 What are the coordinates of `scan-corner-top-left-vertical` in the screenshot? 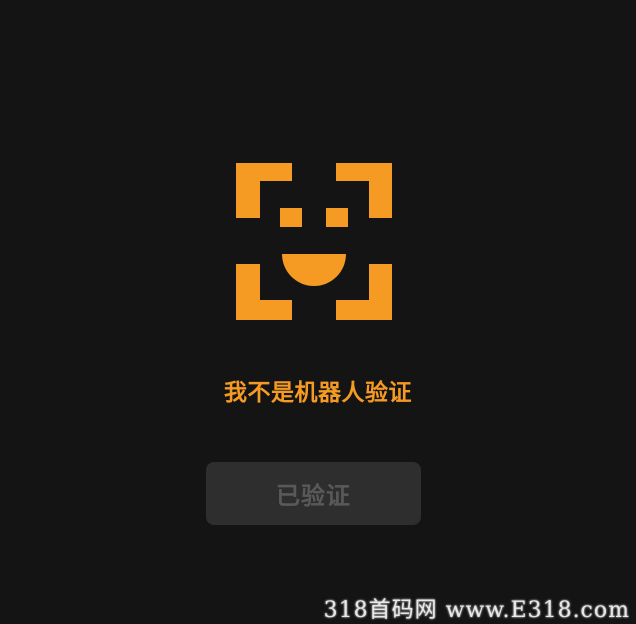 It's located at (248, 190).